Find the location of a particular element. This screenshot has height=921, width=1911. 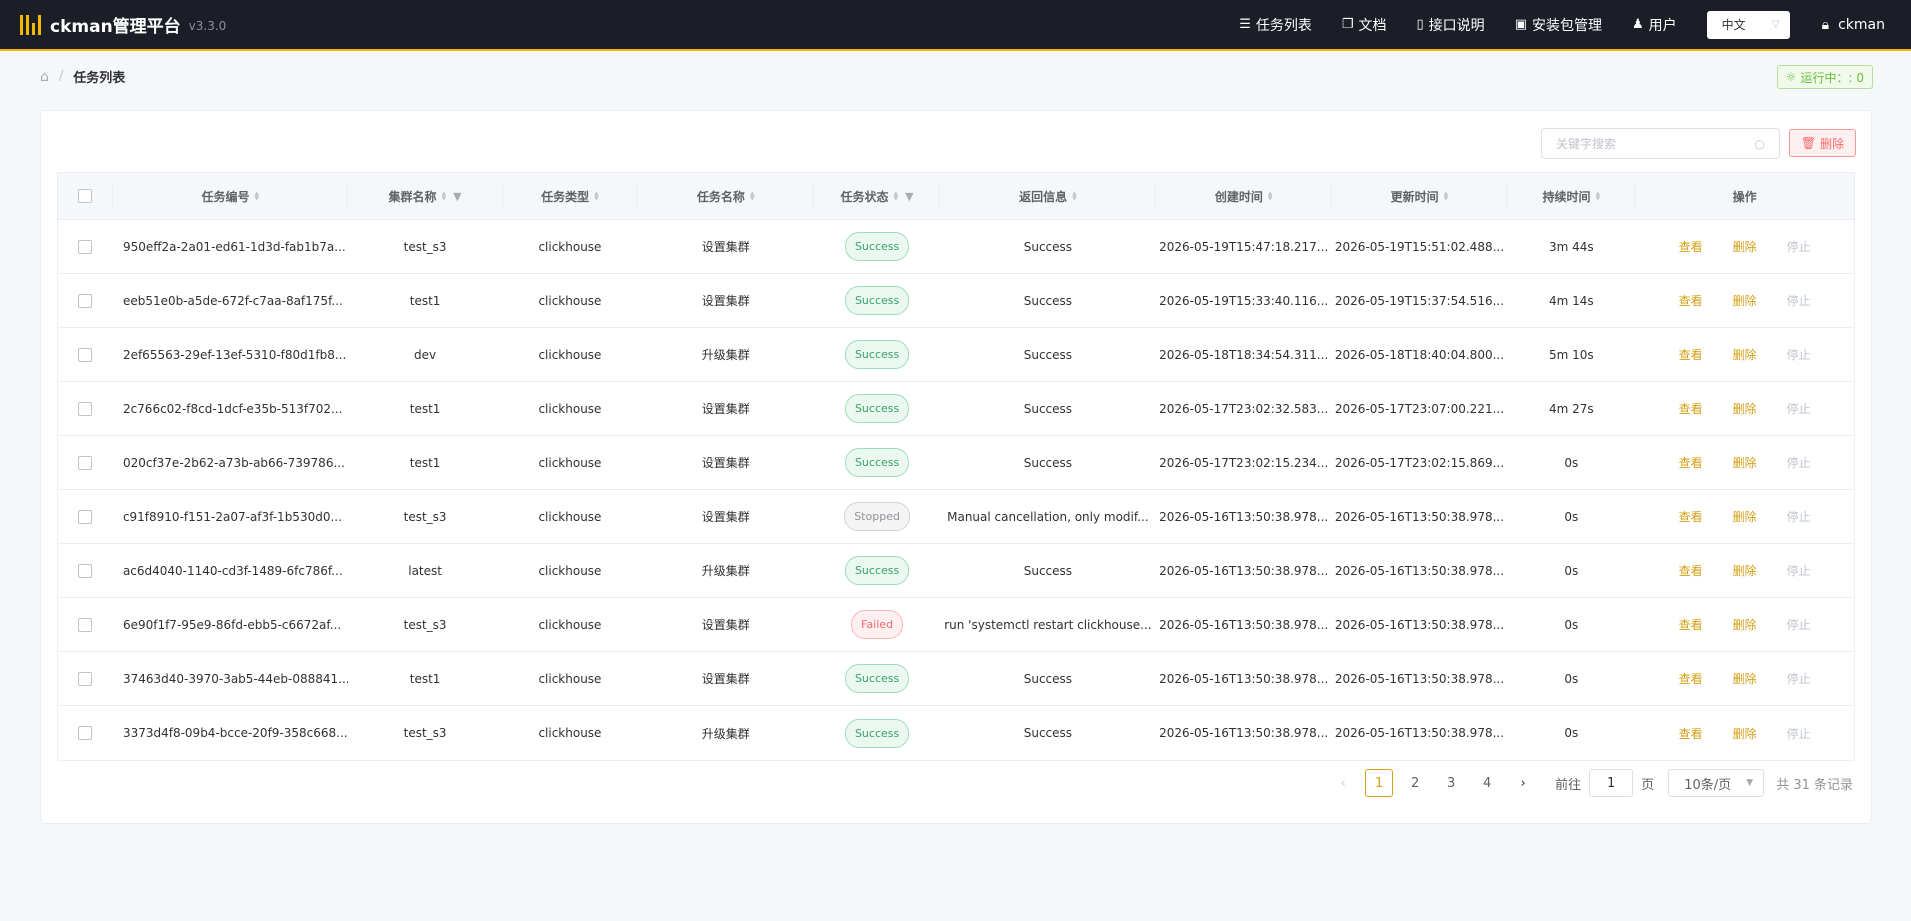

header-task-name: 任务名称 ▲ ▼ is located at coordinates (725, 196).